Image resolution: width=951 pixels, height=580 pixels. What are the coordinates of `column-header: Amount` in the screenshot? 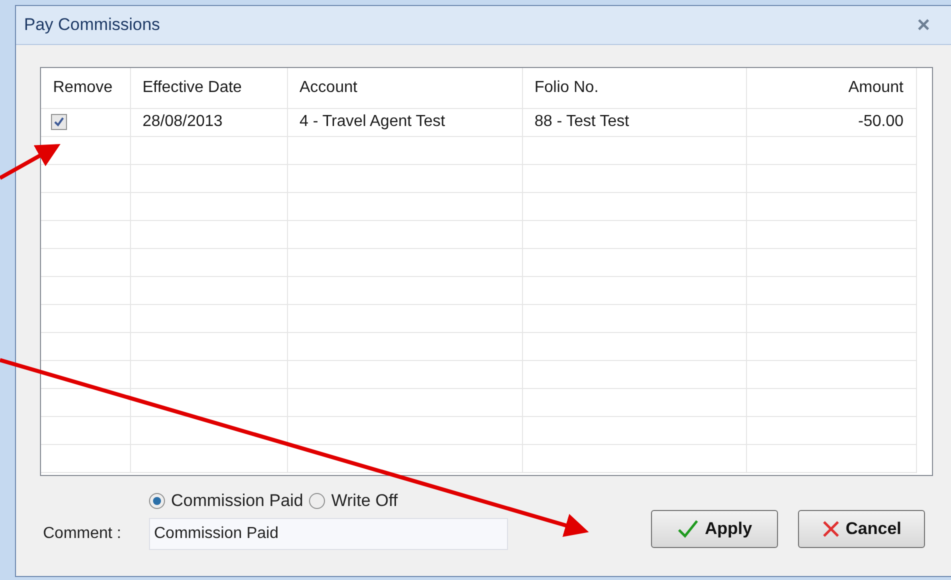 It's located at (876, 87).